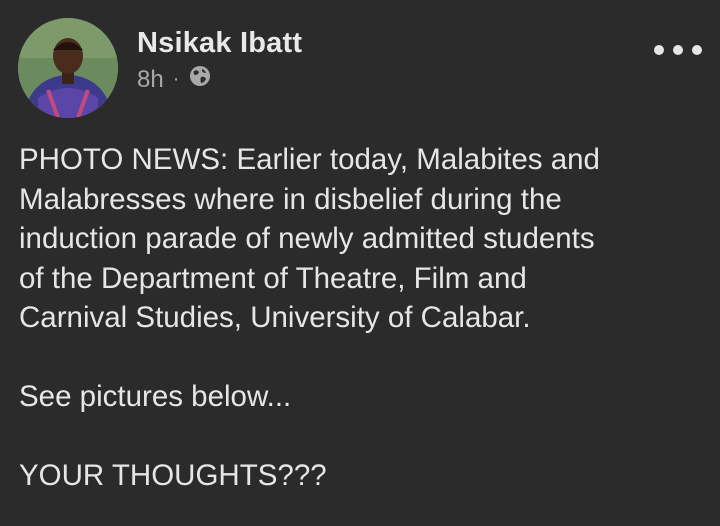 This screenshot has width=720, height=526. I want to click on post-timestamp: 8h, so click(150, 80).